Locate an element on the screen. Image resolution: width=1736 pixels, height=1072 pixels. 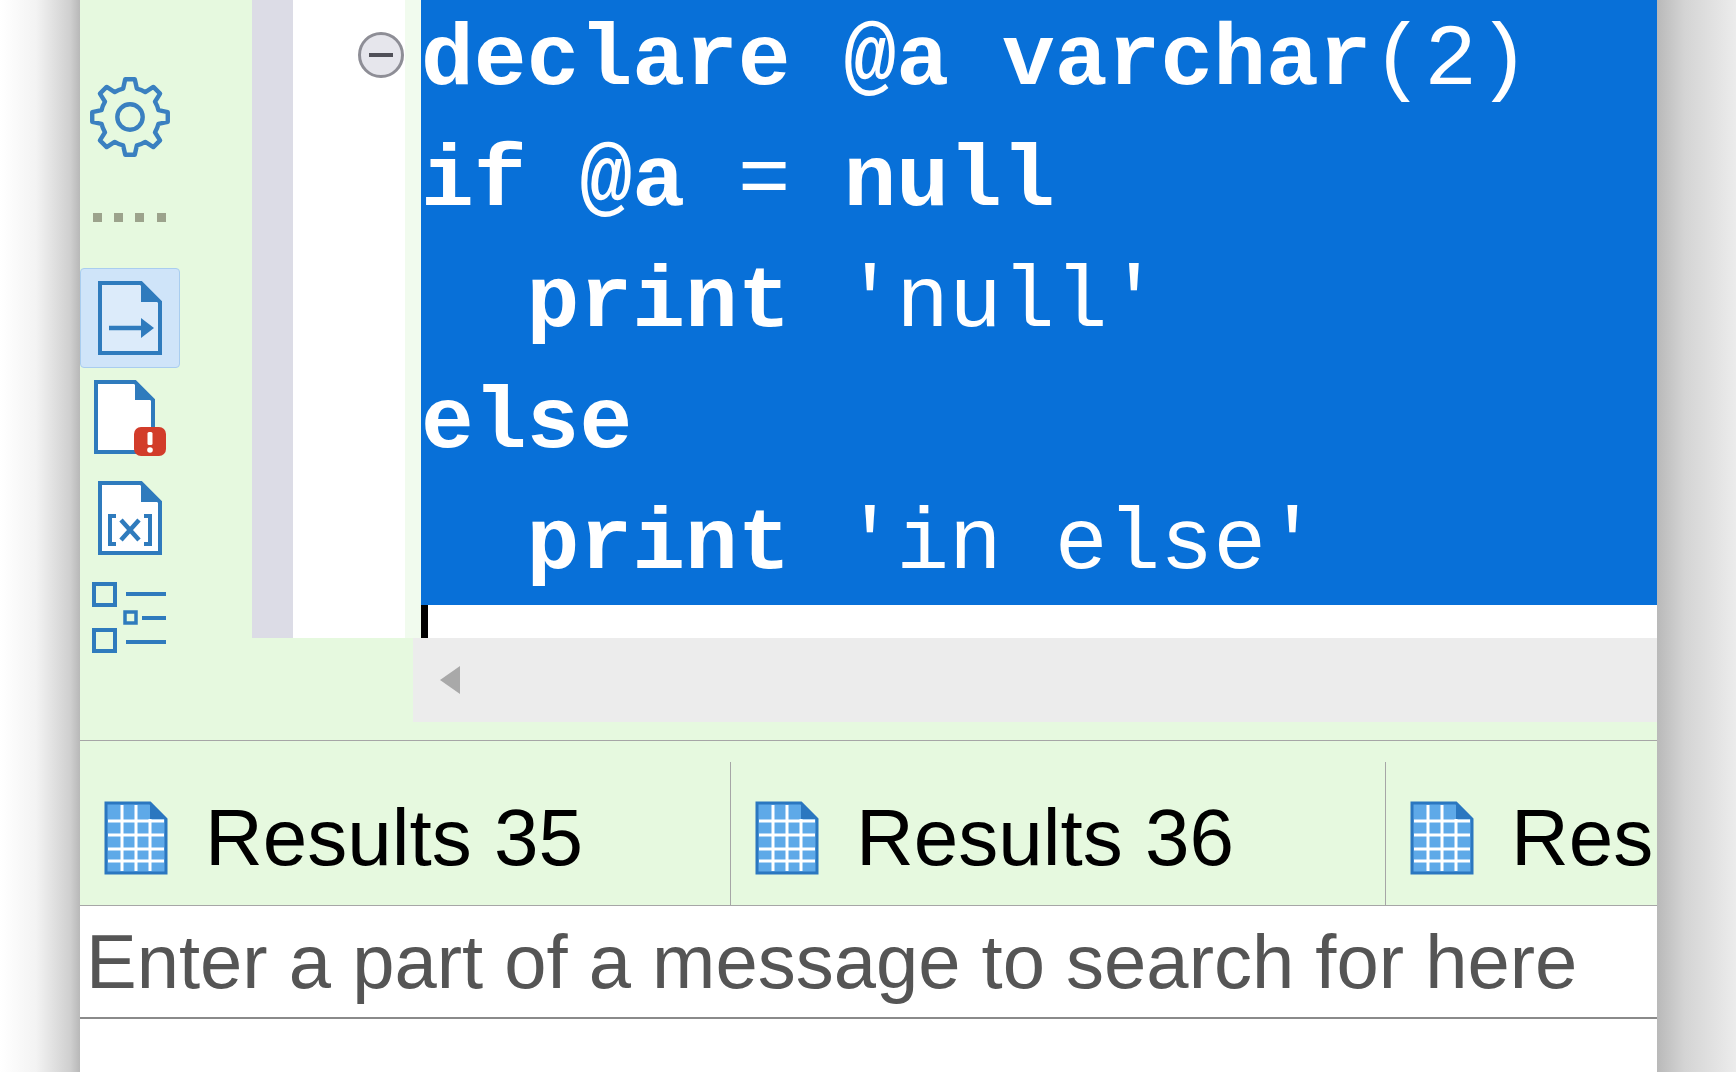
scroll-left-arrow-icon is located at coordinates (450, 680).